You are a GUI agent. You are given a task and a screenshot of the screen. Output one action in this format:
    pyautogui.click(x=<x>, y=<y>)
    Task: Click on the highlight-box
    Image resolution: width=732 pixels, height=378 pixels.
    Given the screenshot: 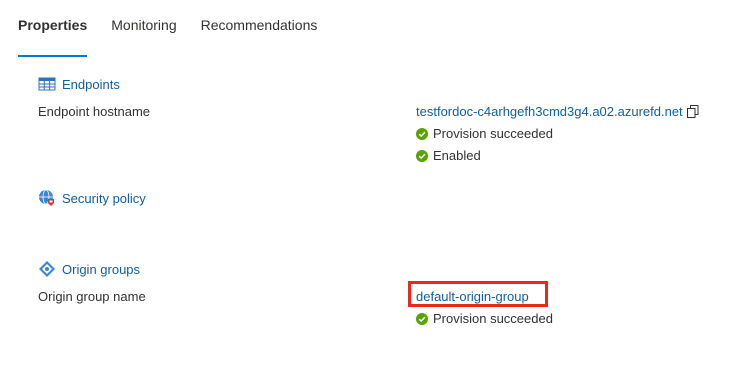 What is the action you would take?
    pyautogui.click(x=478, y=294)
    